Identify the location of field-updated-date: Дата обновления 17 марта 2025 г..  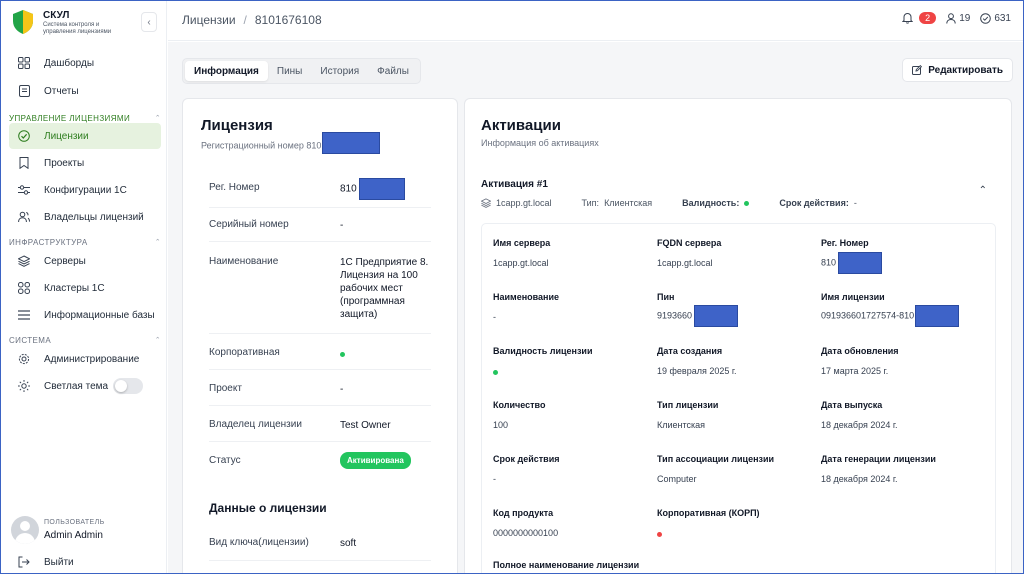
(901, 361).